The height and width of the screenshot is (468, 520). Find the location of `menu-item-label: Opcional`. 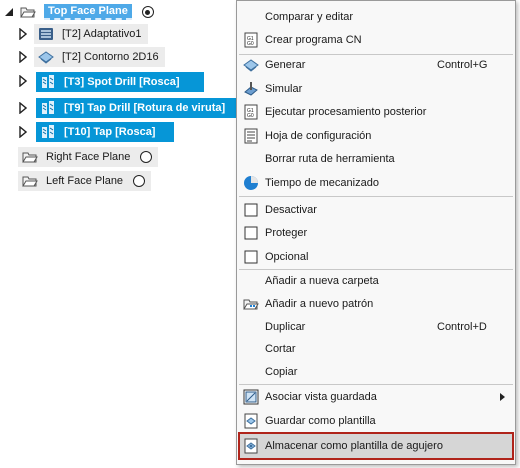

menu-item-label: Opcional is located at coordinates (287, 257).